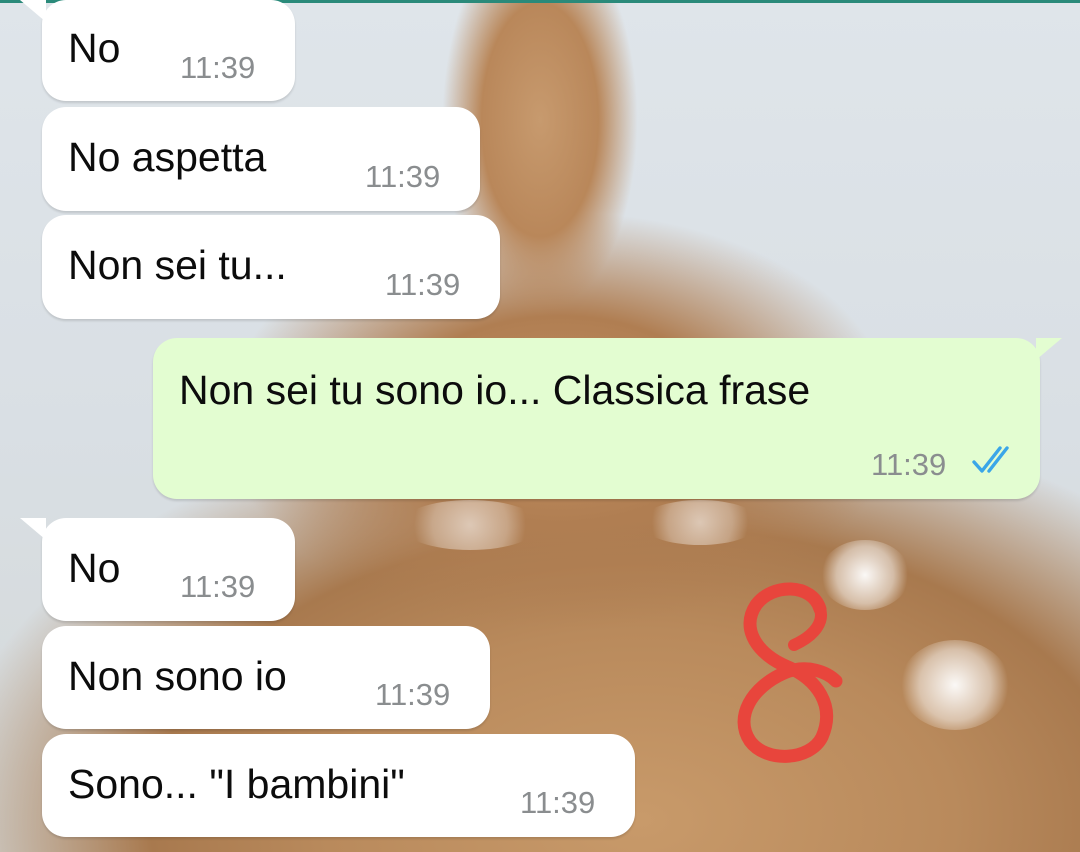  Describe the element at coordinates (990, 459) in the screenshot. I see `double-check-icon` at that location.